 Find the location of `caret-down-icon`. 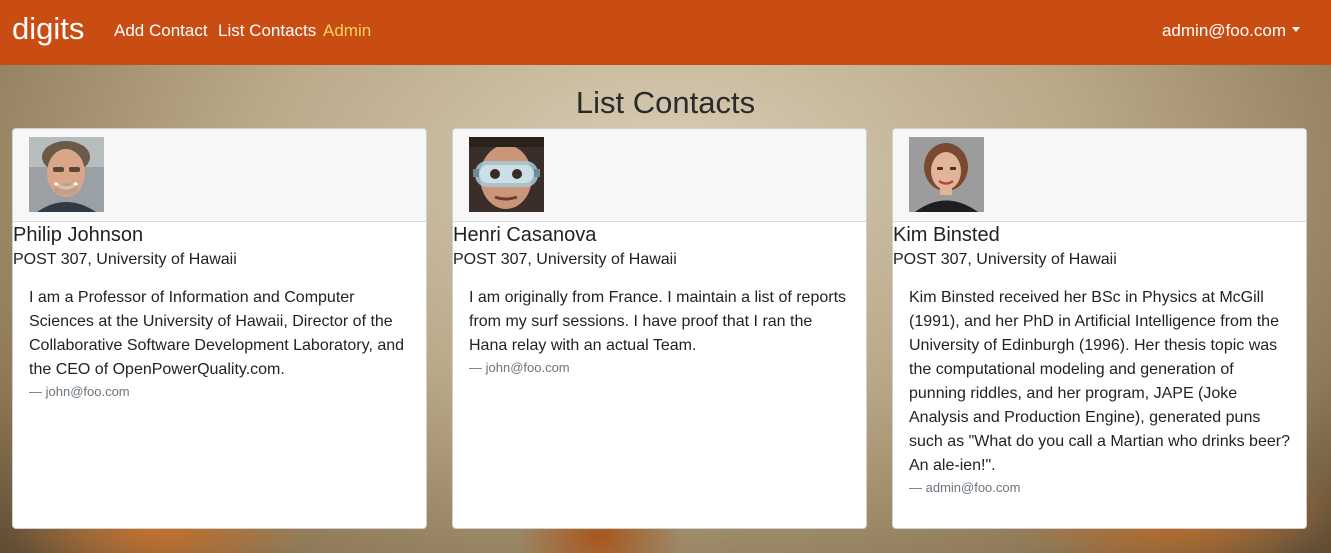

caret-down-icon is located at coordinates (1296, 30).